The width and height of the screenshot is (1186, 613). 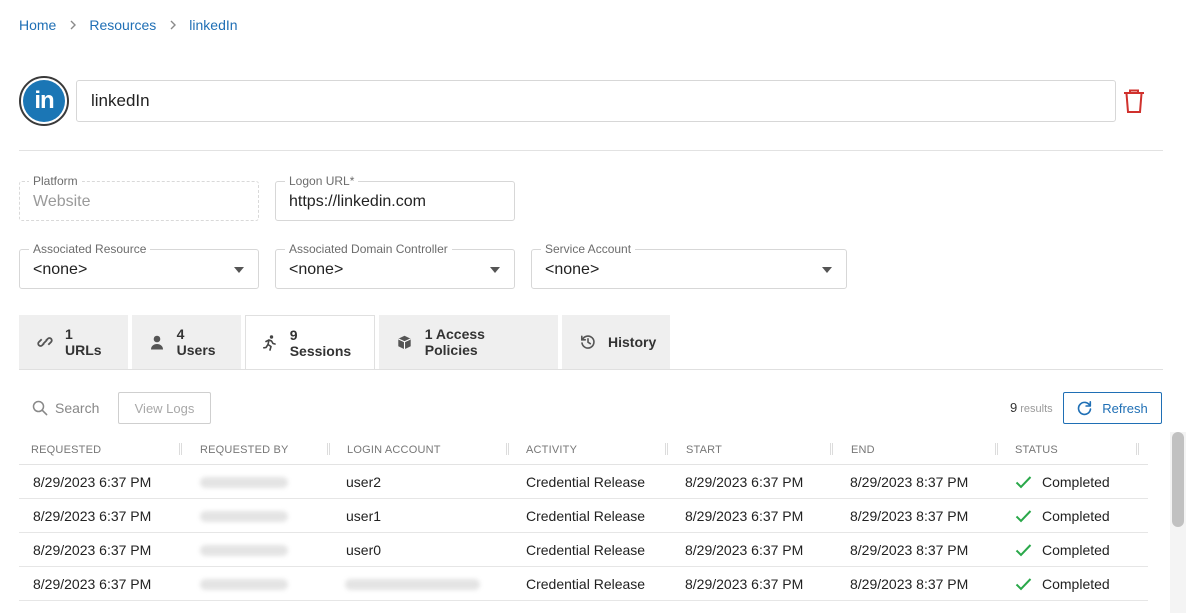 I want to click on associated-resource-label: Associated Resource, so click(x=90, y=249).